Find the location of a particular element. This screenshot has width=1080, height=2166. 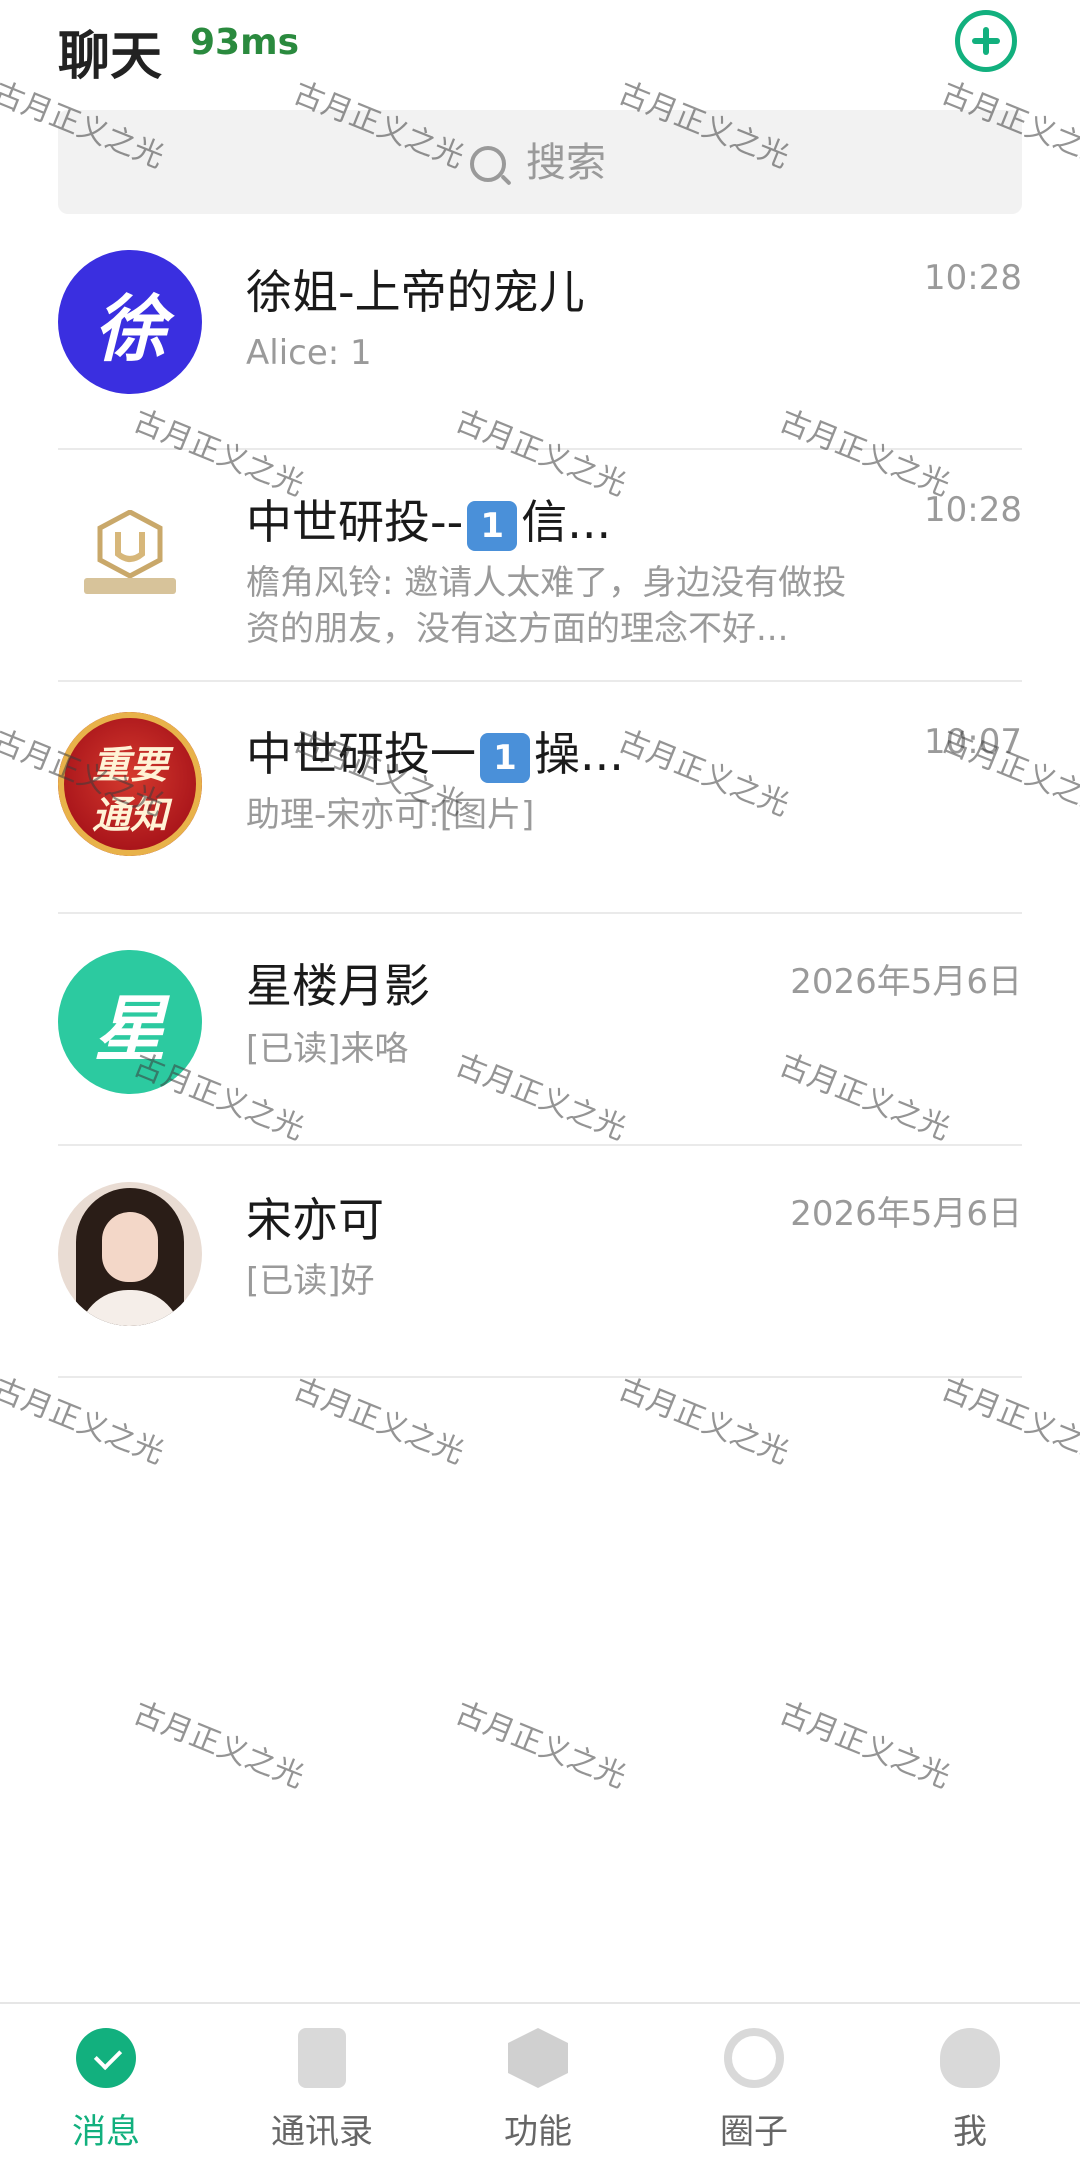

nav-tab-functions: 功能 is located at coordinates (538, 2093).